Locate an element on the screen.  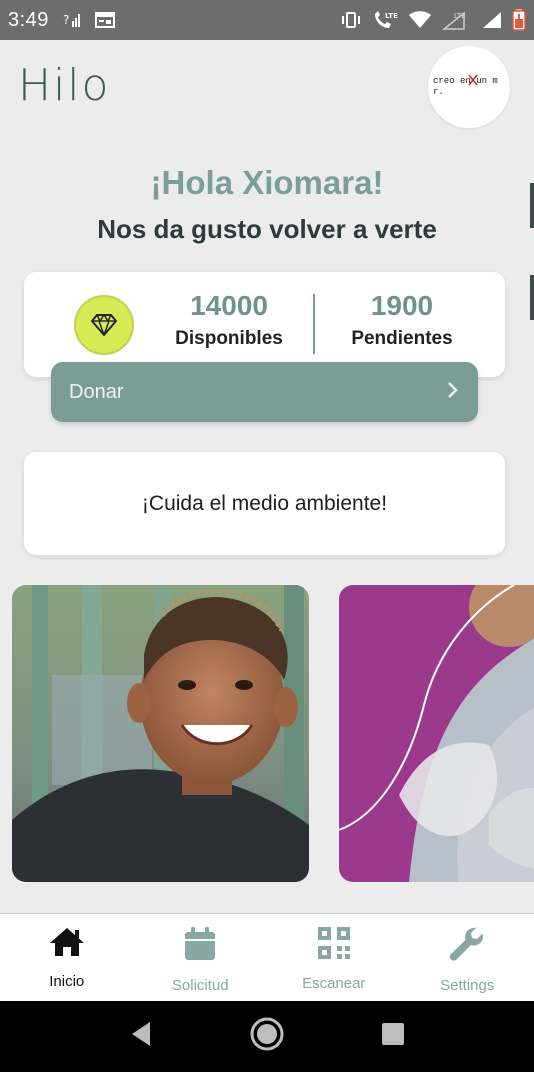
environment-card: ¡Cuida el medio ambiente! is located at coordinates (264, 503).